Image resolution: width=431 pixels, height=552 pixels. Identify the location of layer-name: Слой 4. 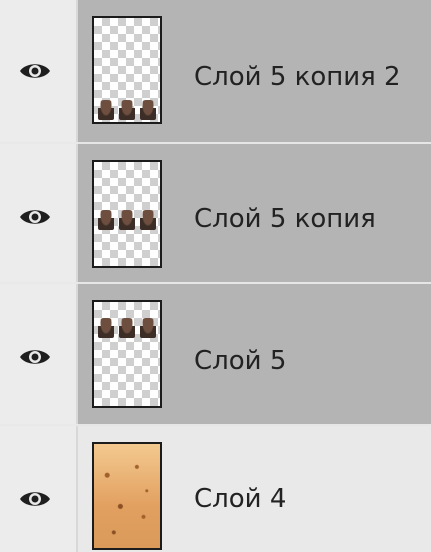
(240, 499).